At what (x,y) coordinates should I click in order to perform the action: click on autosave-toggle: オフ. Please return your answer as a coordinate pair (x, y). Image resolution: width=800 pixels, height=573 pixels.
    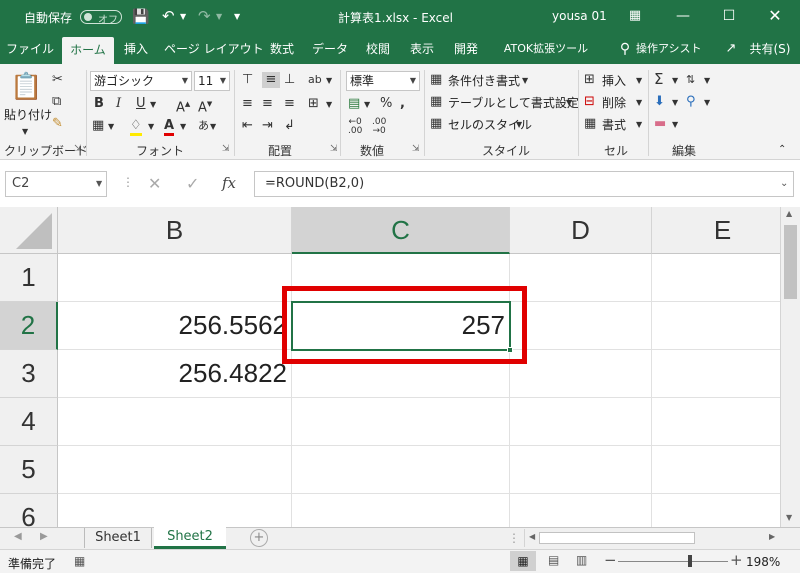
    Looking at the image, I should click on (99, 17).